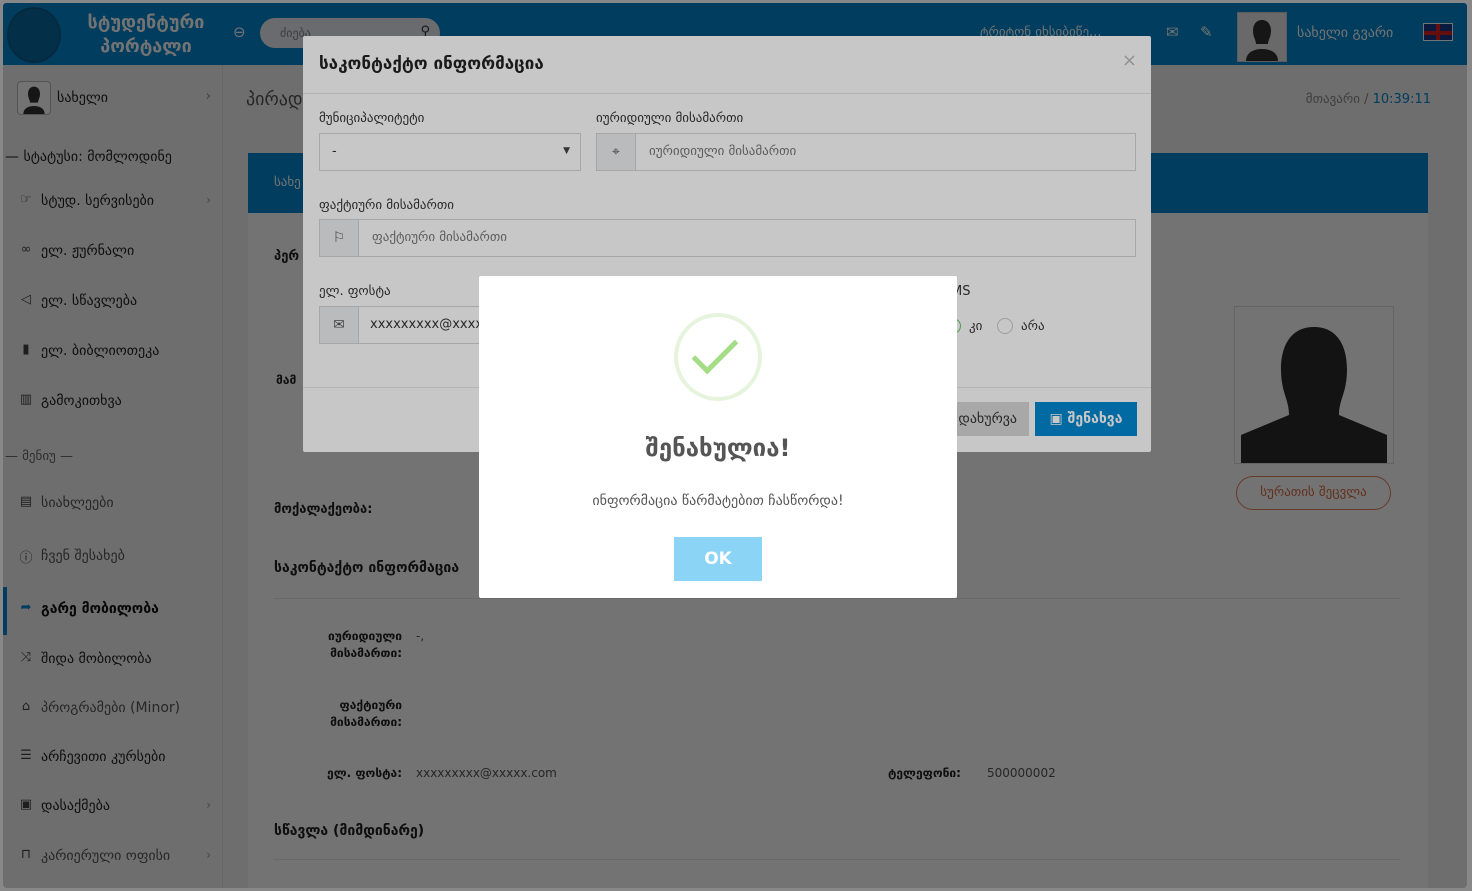  What do you see at coordinates (718, 448) in the screenshot?
I see `alert-title: შენახულია!` at bounding box center [718, 448].